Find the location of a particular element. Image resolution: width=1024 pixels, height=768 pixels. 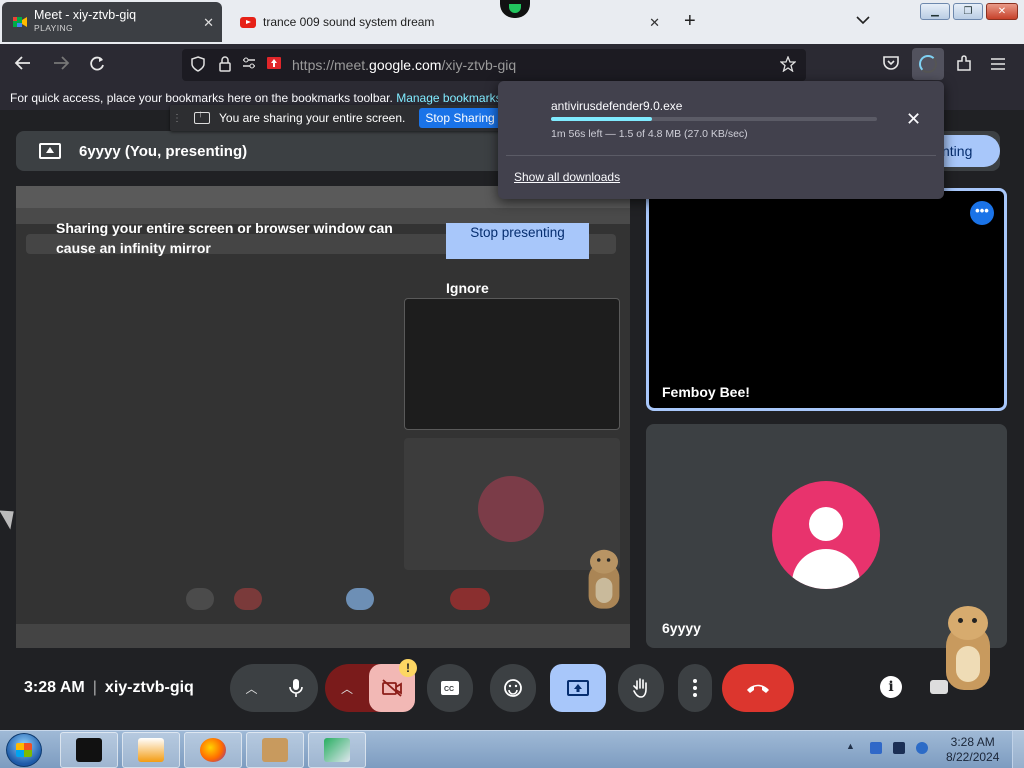

captions-icon: CC is located at coordinates (450, 688).